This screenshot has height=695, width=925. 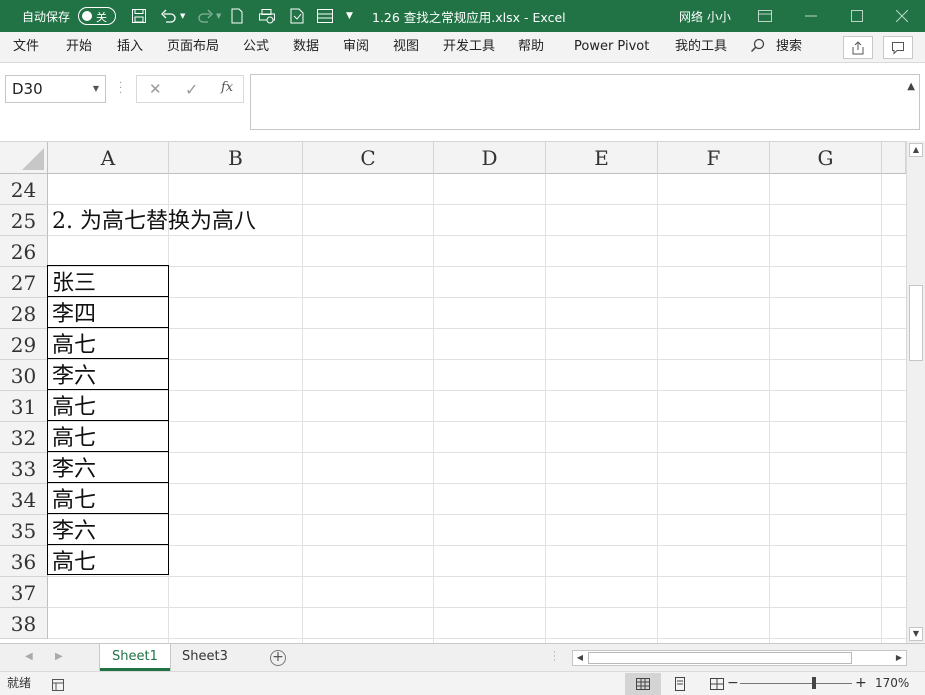 What do you see at coordinates (237, 16) in the screenshot?
I see `new-file-icon` at bounding box center [237, 16].